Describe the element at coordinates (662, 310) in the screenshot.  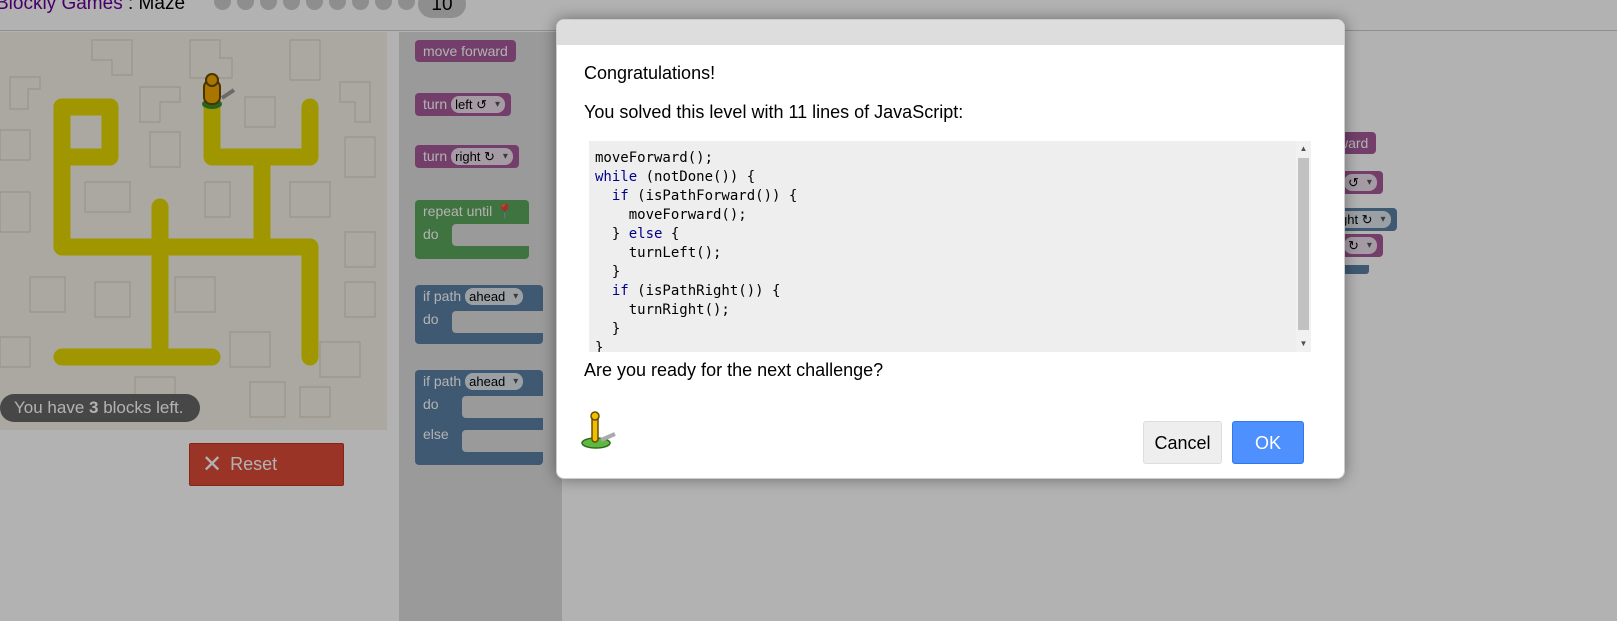
I see `code-line: turnRight();` at that location.